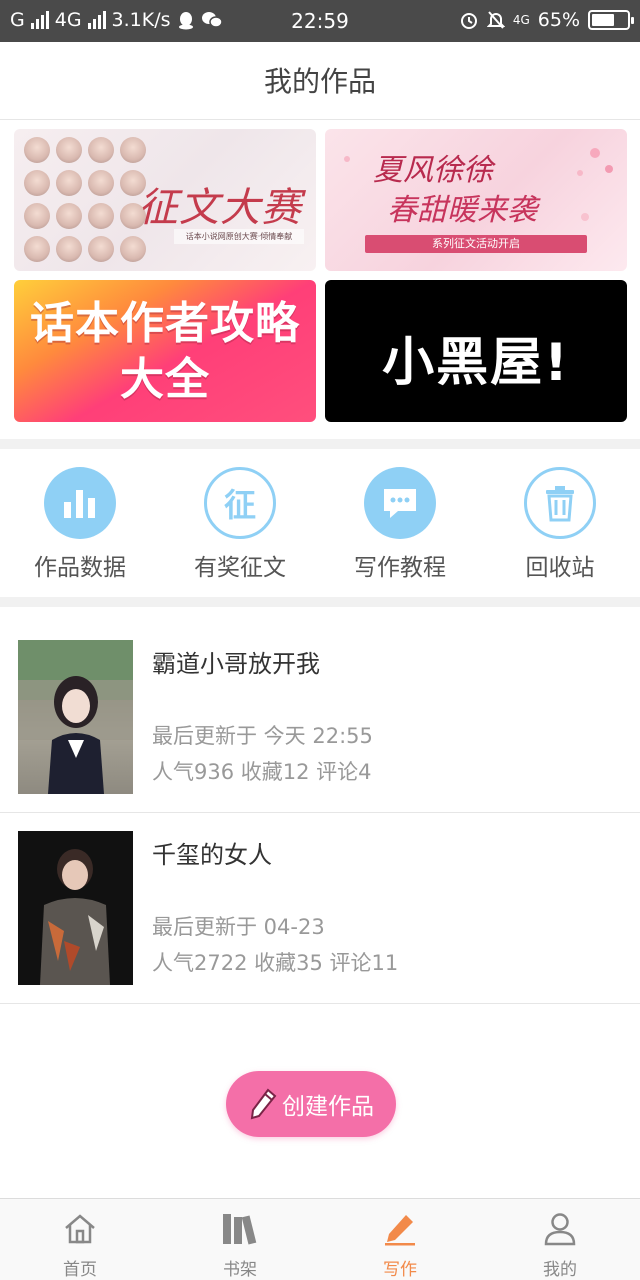 This screenshot has height=1280, width=640. Describe the element at coordinates (80, 503) in the screenshot. I see `bar-chart-icon` at that location.